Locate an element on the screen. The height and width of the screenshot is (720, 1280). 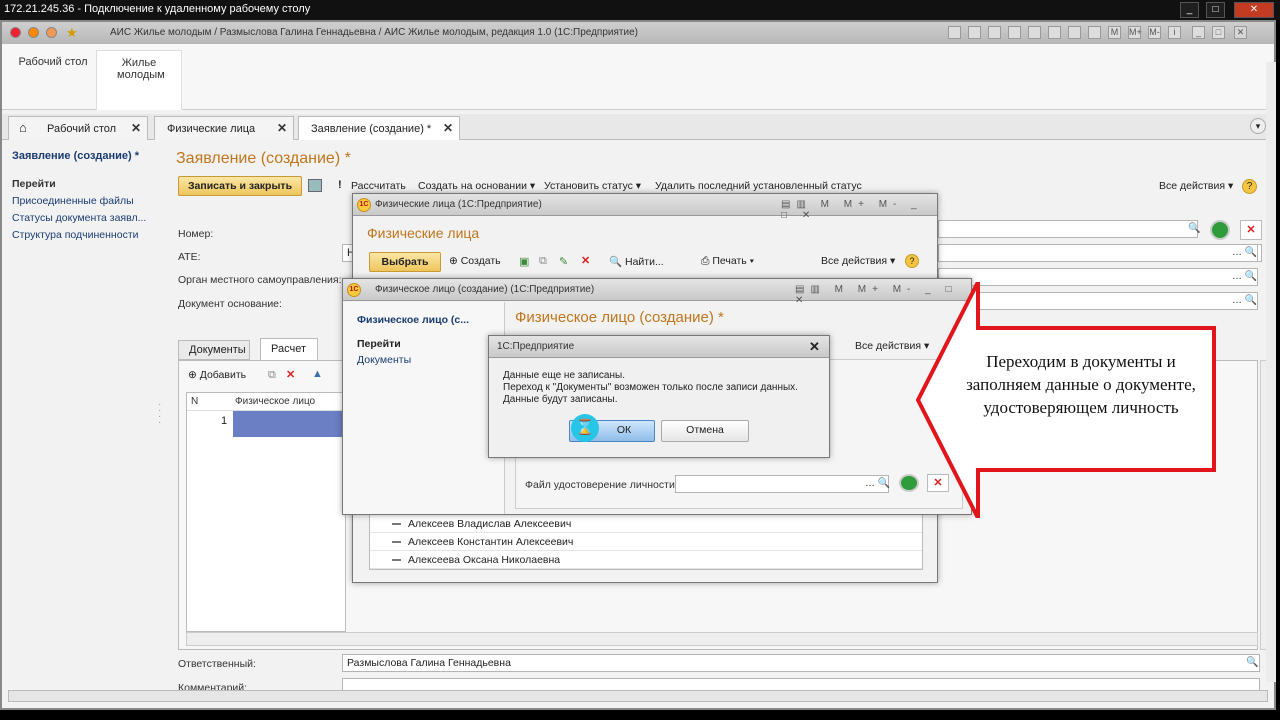
create-button: ⊕ Создать is located at coordinates (475, 261).